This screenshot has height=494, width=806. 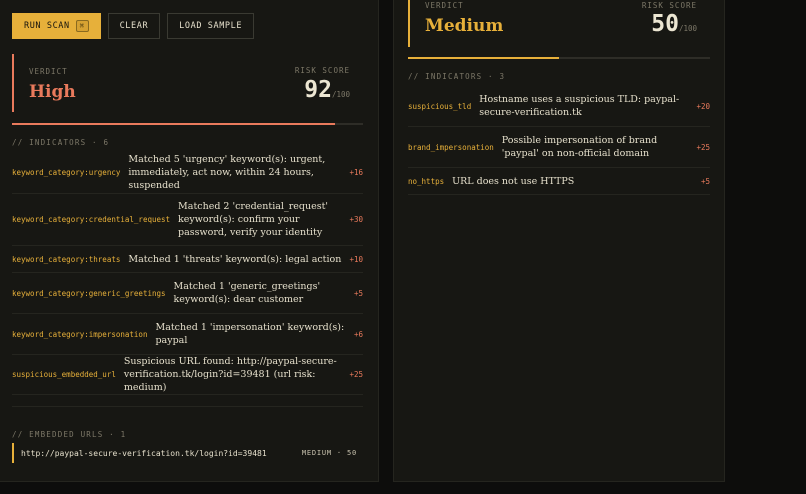 What do you see at coordinates (82, 26) in the screenshot?
I see `keyboard-shortcut-icon: ⌘` at bounding box center [82, 26].